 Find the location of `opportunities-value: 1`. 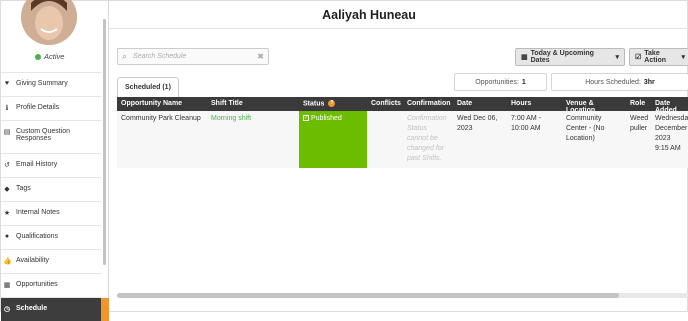

opportunities-value: 1 is located at coordinates (523, 82).